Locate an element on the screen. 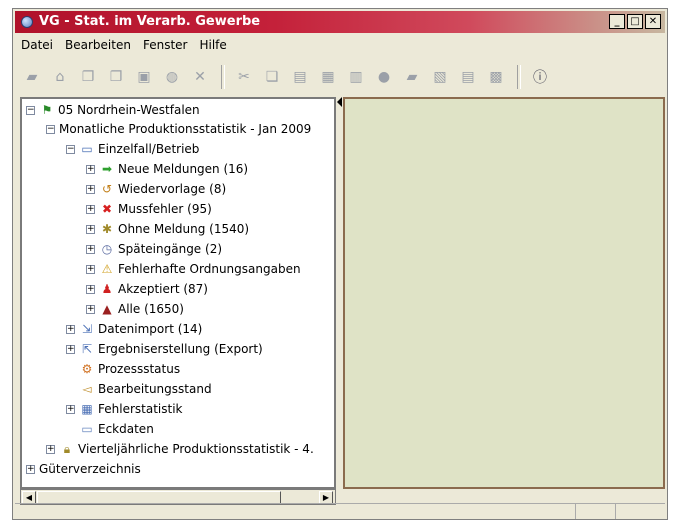 This screenshot has height=528, width=676. tree-root-label: 05 Nordrhein-Westfalen is located at coordinates (129, 110).